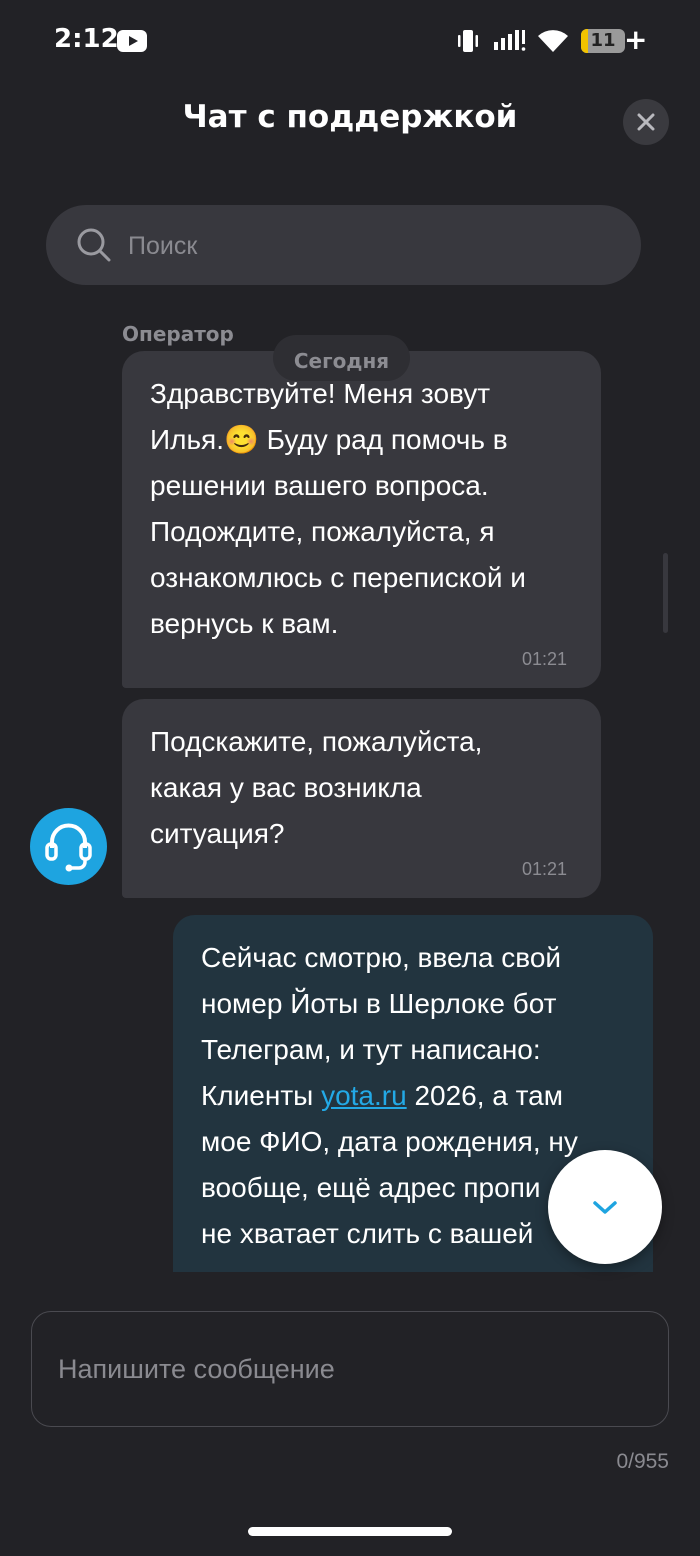 This screenshot has width=700, height=1556. I want to click on scroll-to-bottom-button, so click(605, 1207).